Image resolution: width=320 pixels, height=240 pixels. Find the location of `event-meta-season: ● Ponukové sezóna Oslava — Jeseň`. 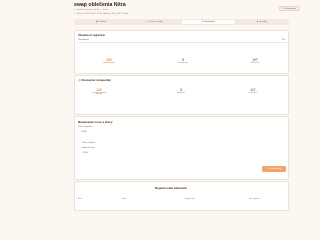

event-meta-season: ● Ponukové sezóna Oslava — Jeseň is located at coordinates (91, 10).